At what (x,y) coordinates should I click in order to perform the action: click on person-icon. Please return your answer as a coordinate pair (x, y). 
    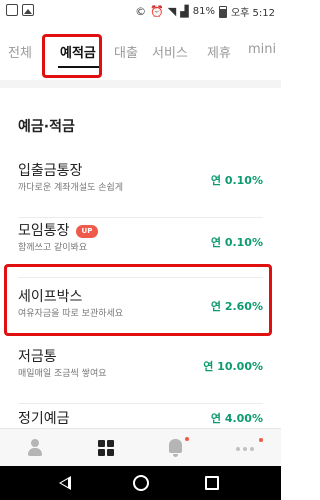
    Looking at the image, I should click on (35, 448).